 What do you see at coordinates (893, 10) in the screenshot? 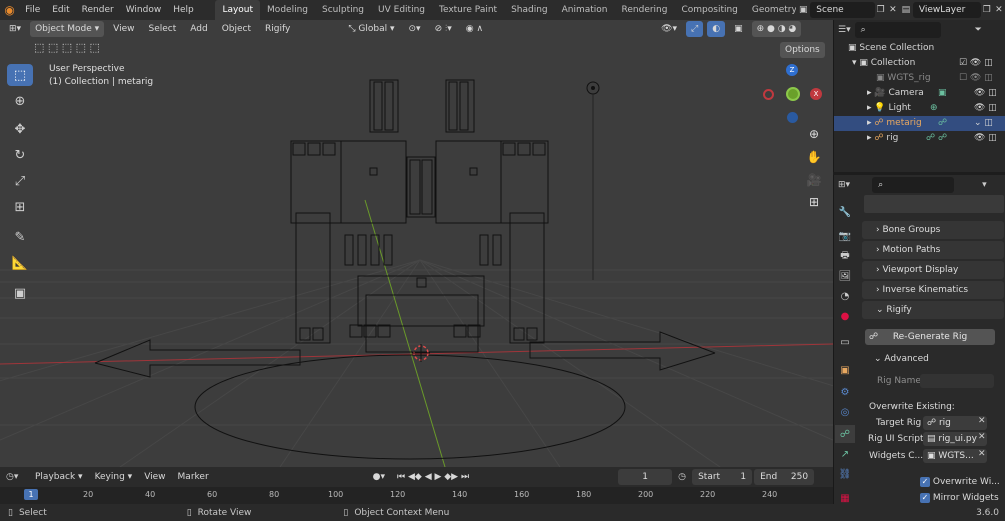
I see `delete-scene-icon: ✕` at bounding box center [893, 10].